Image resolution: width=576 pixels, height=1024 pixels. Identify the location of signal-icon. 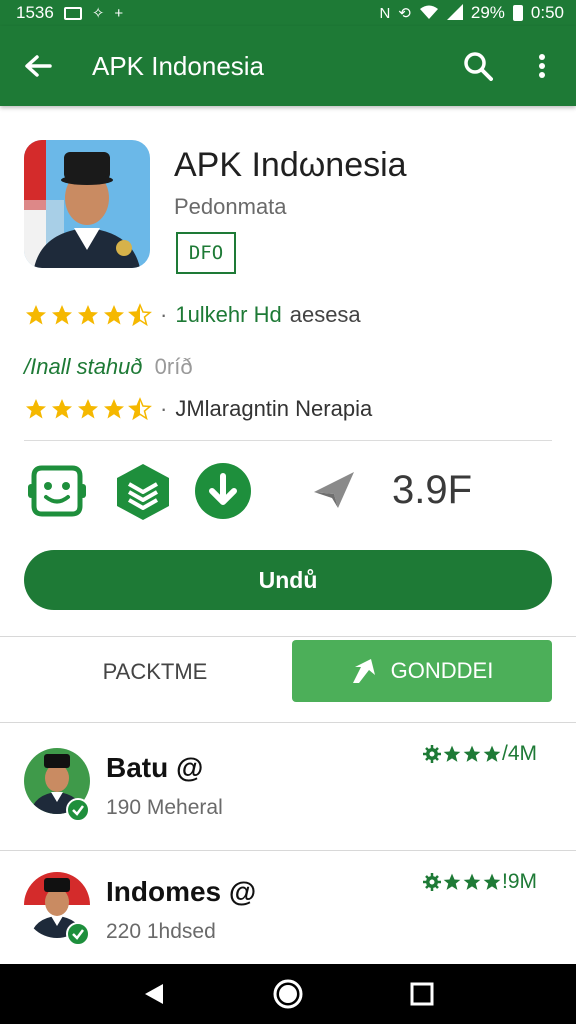
(454, 13).